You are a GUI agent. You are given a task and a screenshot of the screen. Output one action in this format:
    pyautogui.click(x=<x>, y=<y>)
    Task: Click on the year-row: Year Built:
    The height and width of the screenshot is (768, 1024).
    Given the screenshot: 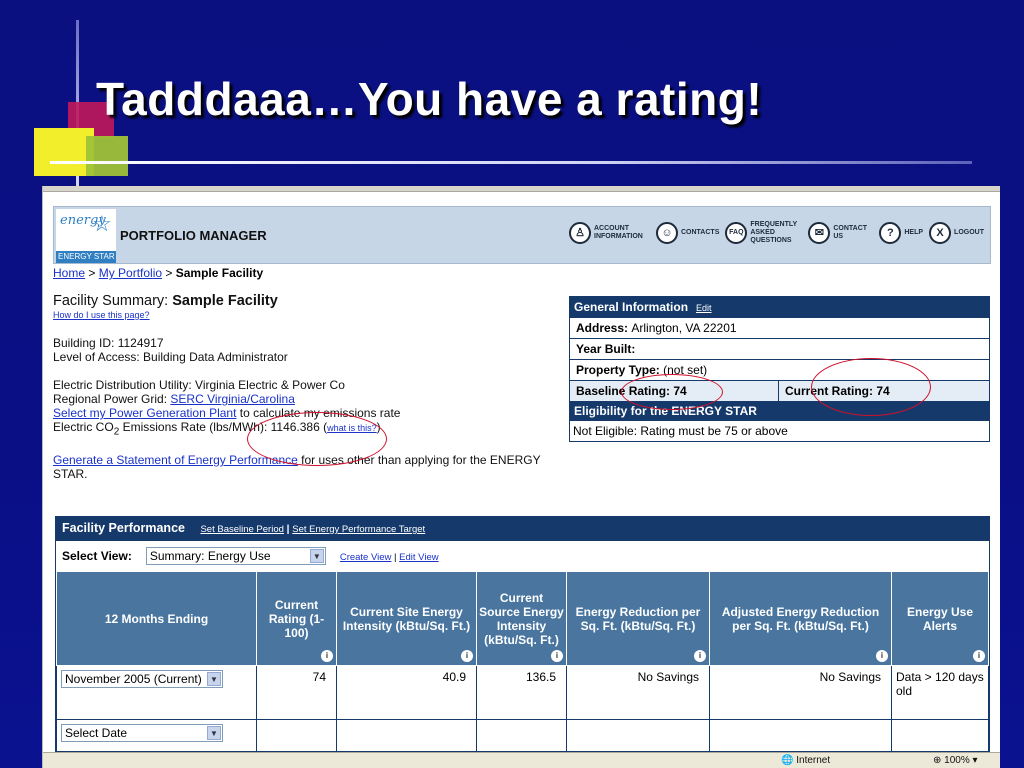 What is the action you would take?
    pyautogui.click(x=779, y=348)
    